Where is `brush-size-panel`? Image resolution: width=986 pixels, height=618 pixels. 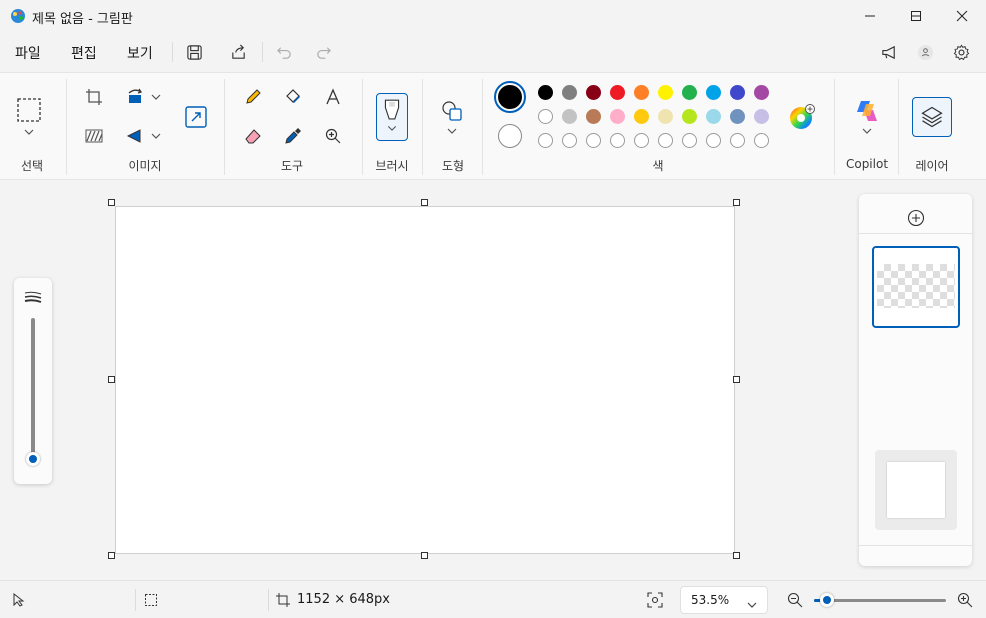
brush-size-panel is located at coordinates (33, 381).